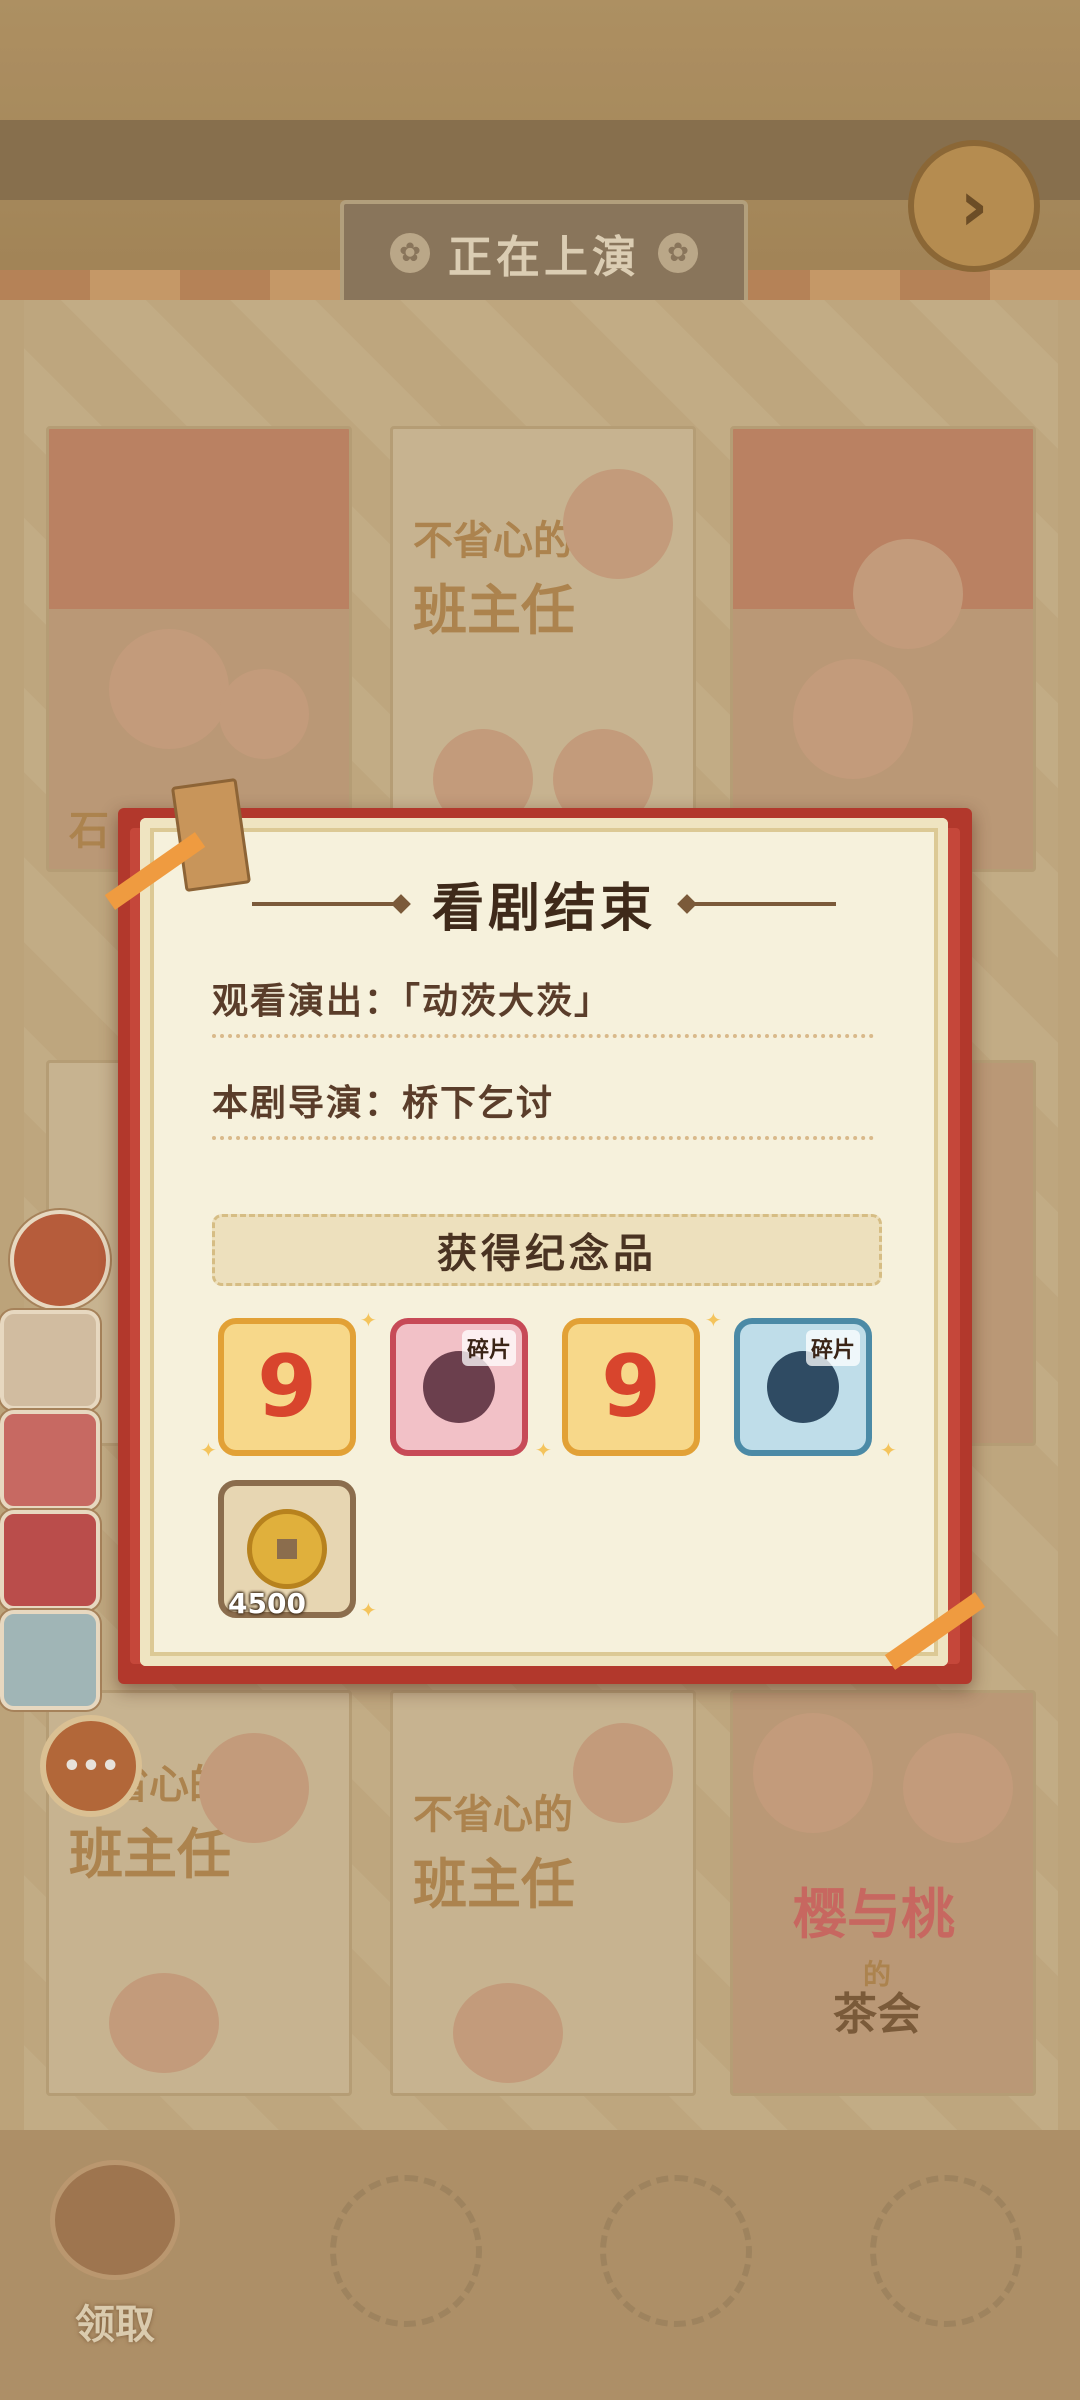  I want to click on reward-quantity: 4500, so click(267, 1603).